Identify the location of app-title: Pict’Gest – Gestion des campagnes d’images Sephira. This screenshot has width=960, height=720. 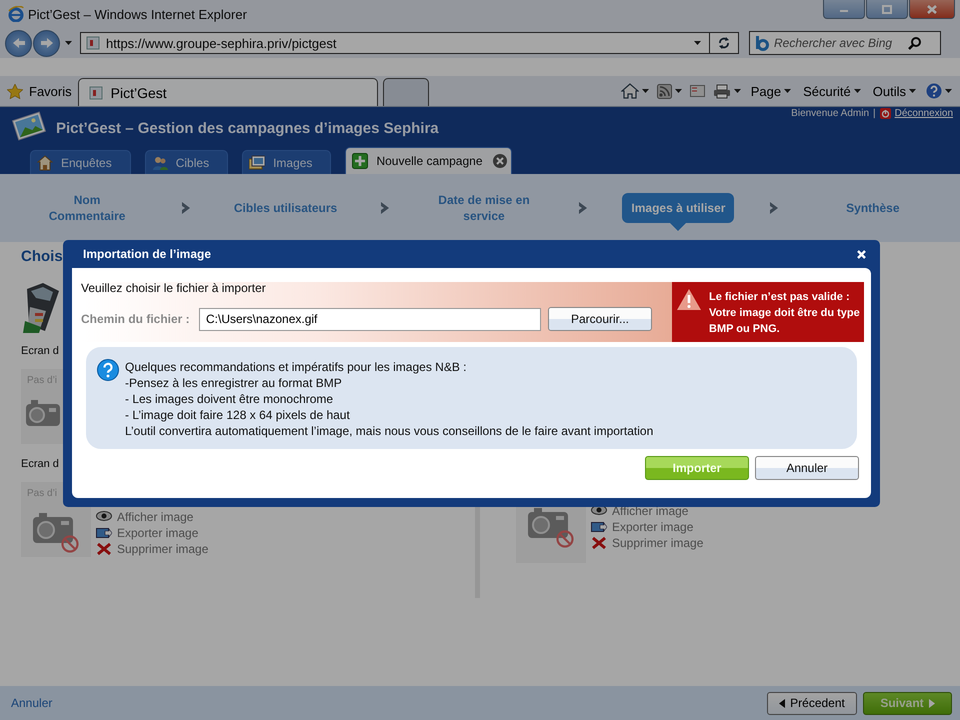
(247, 128).